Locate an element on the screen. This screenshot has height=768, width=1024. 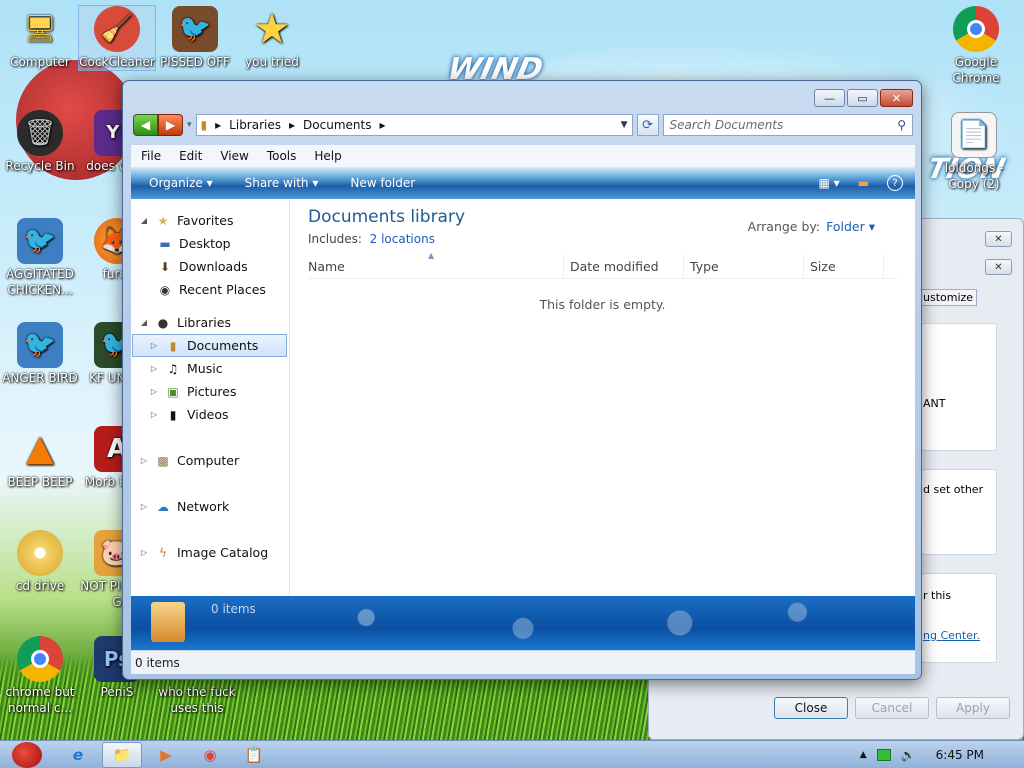
angry-bird-seasons-icon: 🐦 is located at coordinates (195, 29).